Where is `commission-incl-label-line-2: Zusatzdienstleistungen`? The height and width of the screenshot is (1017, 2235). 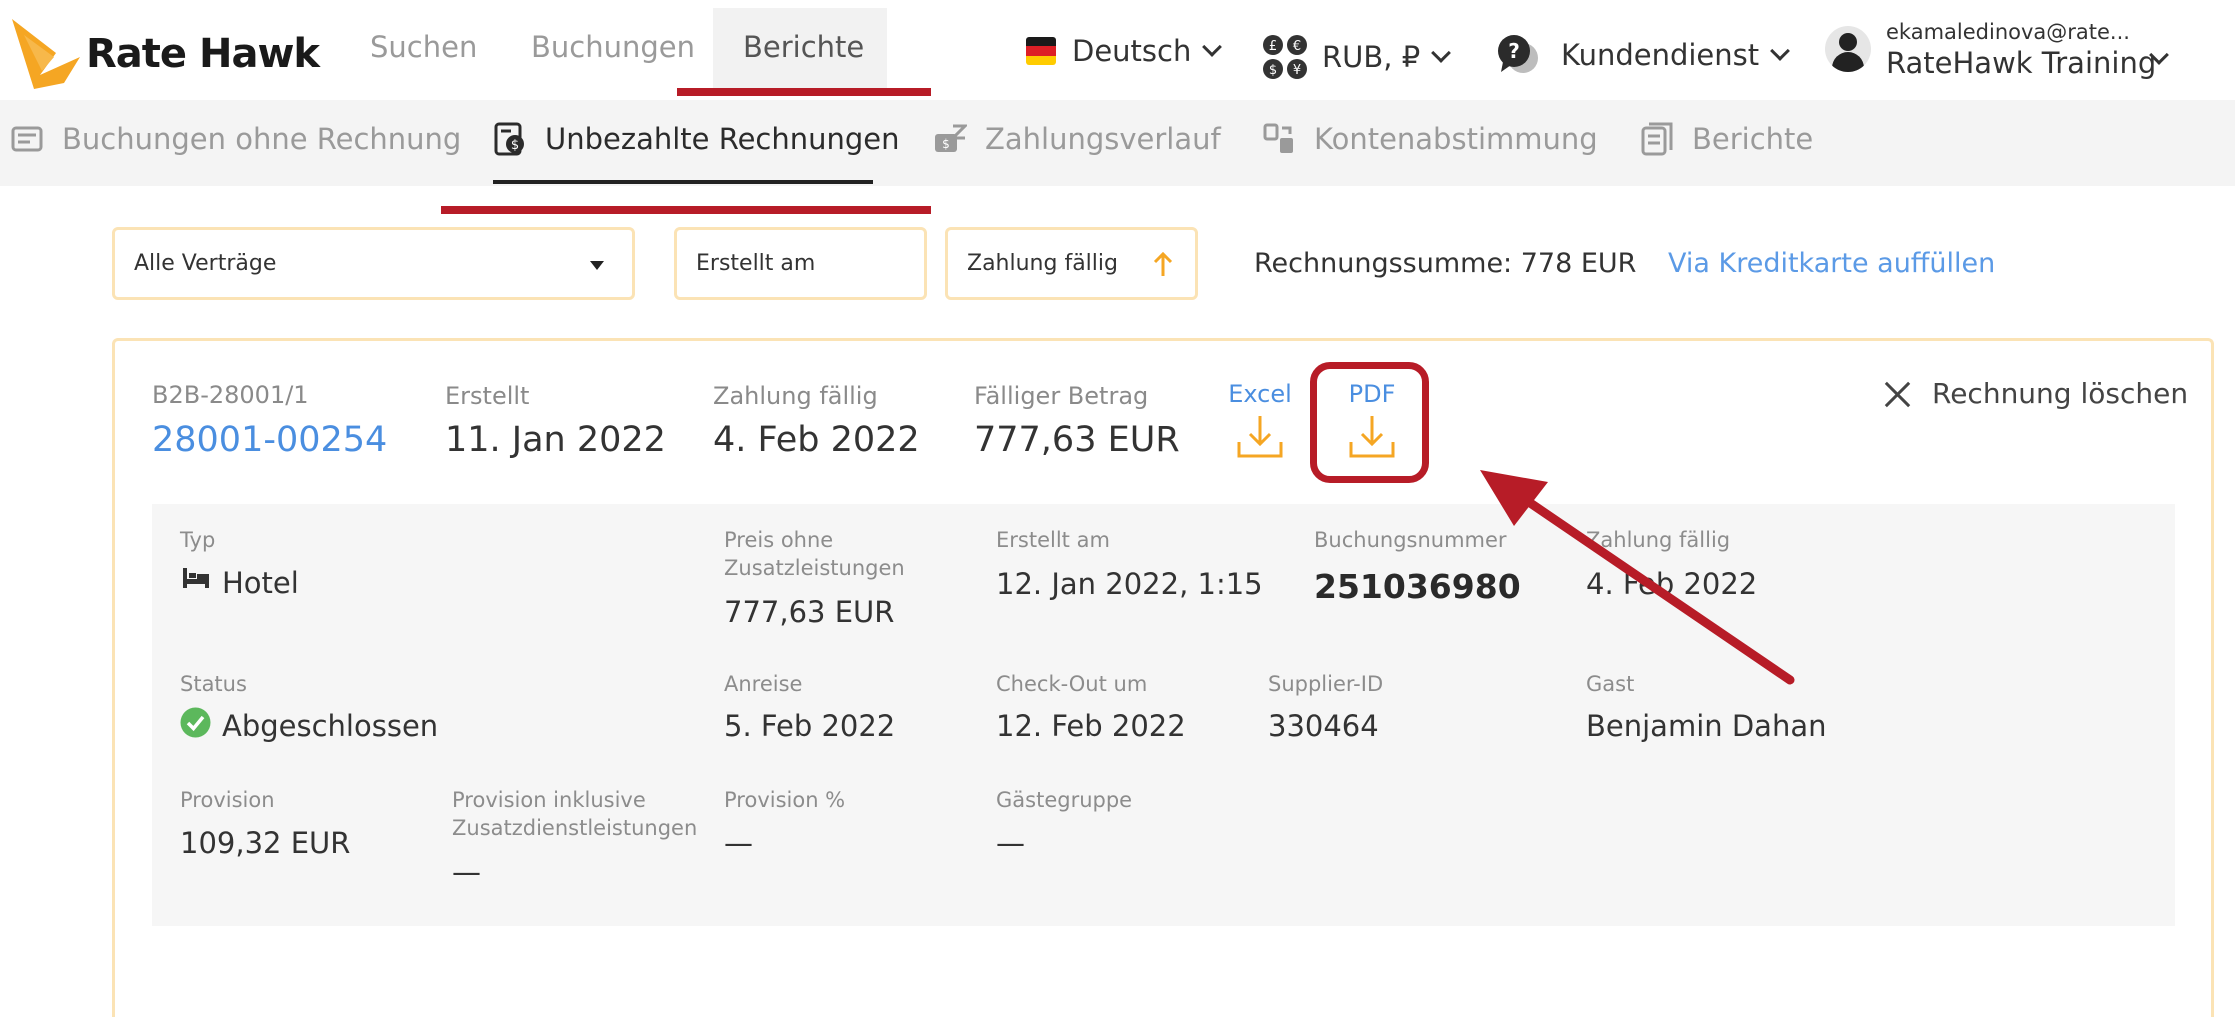 commission-incl-label-line-2: Zusatzdienstleistungen is located at coordinates (575, 828).